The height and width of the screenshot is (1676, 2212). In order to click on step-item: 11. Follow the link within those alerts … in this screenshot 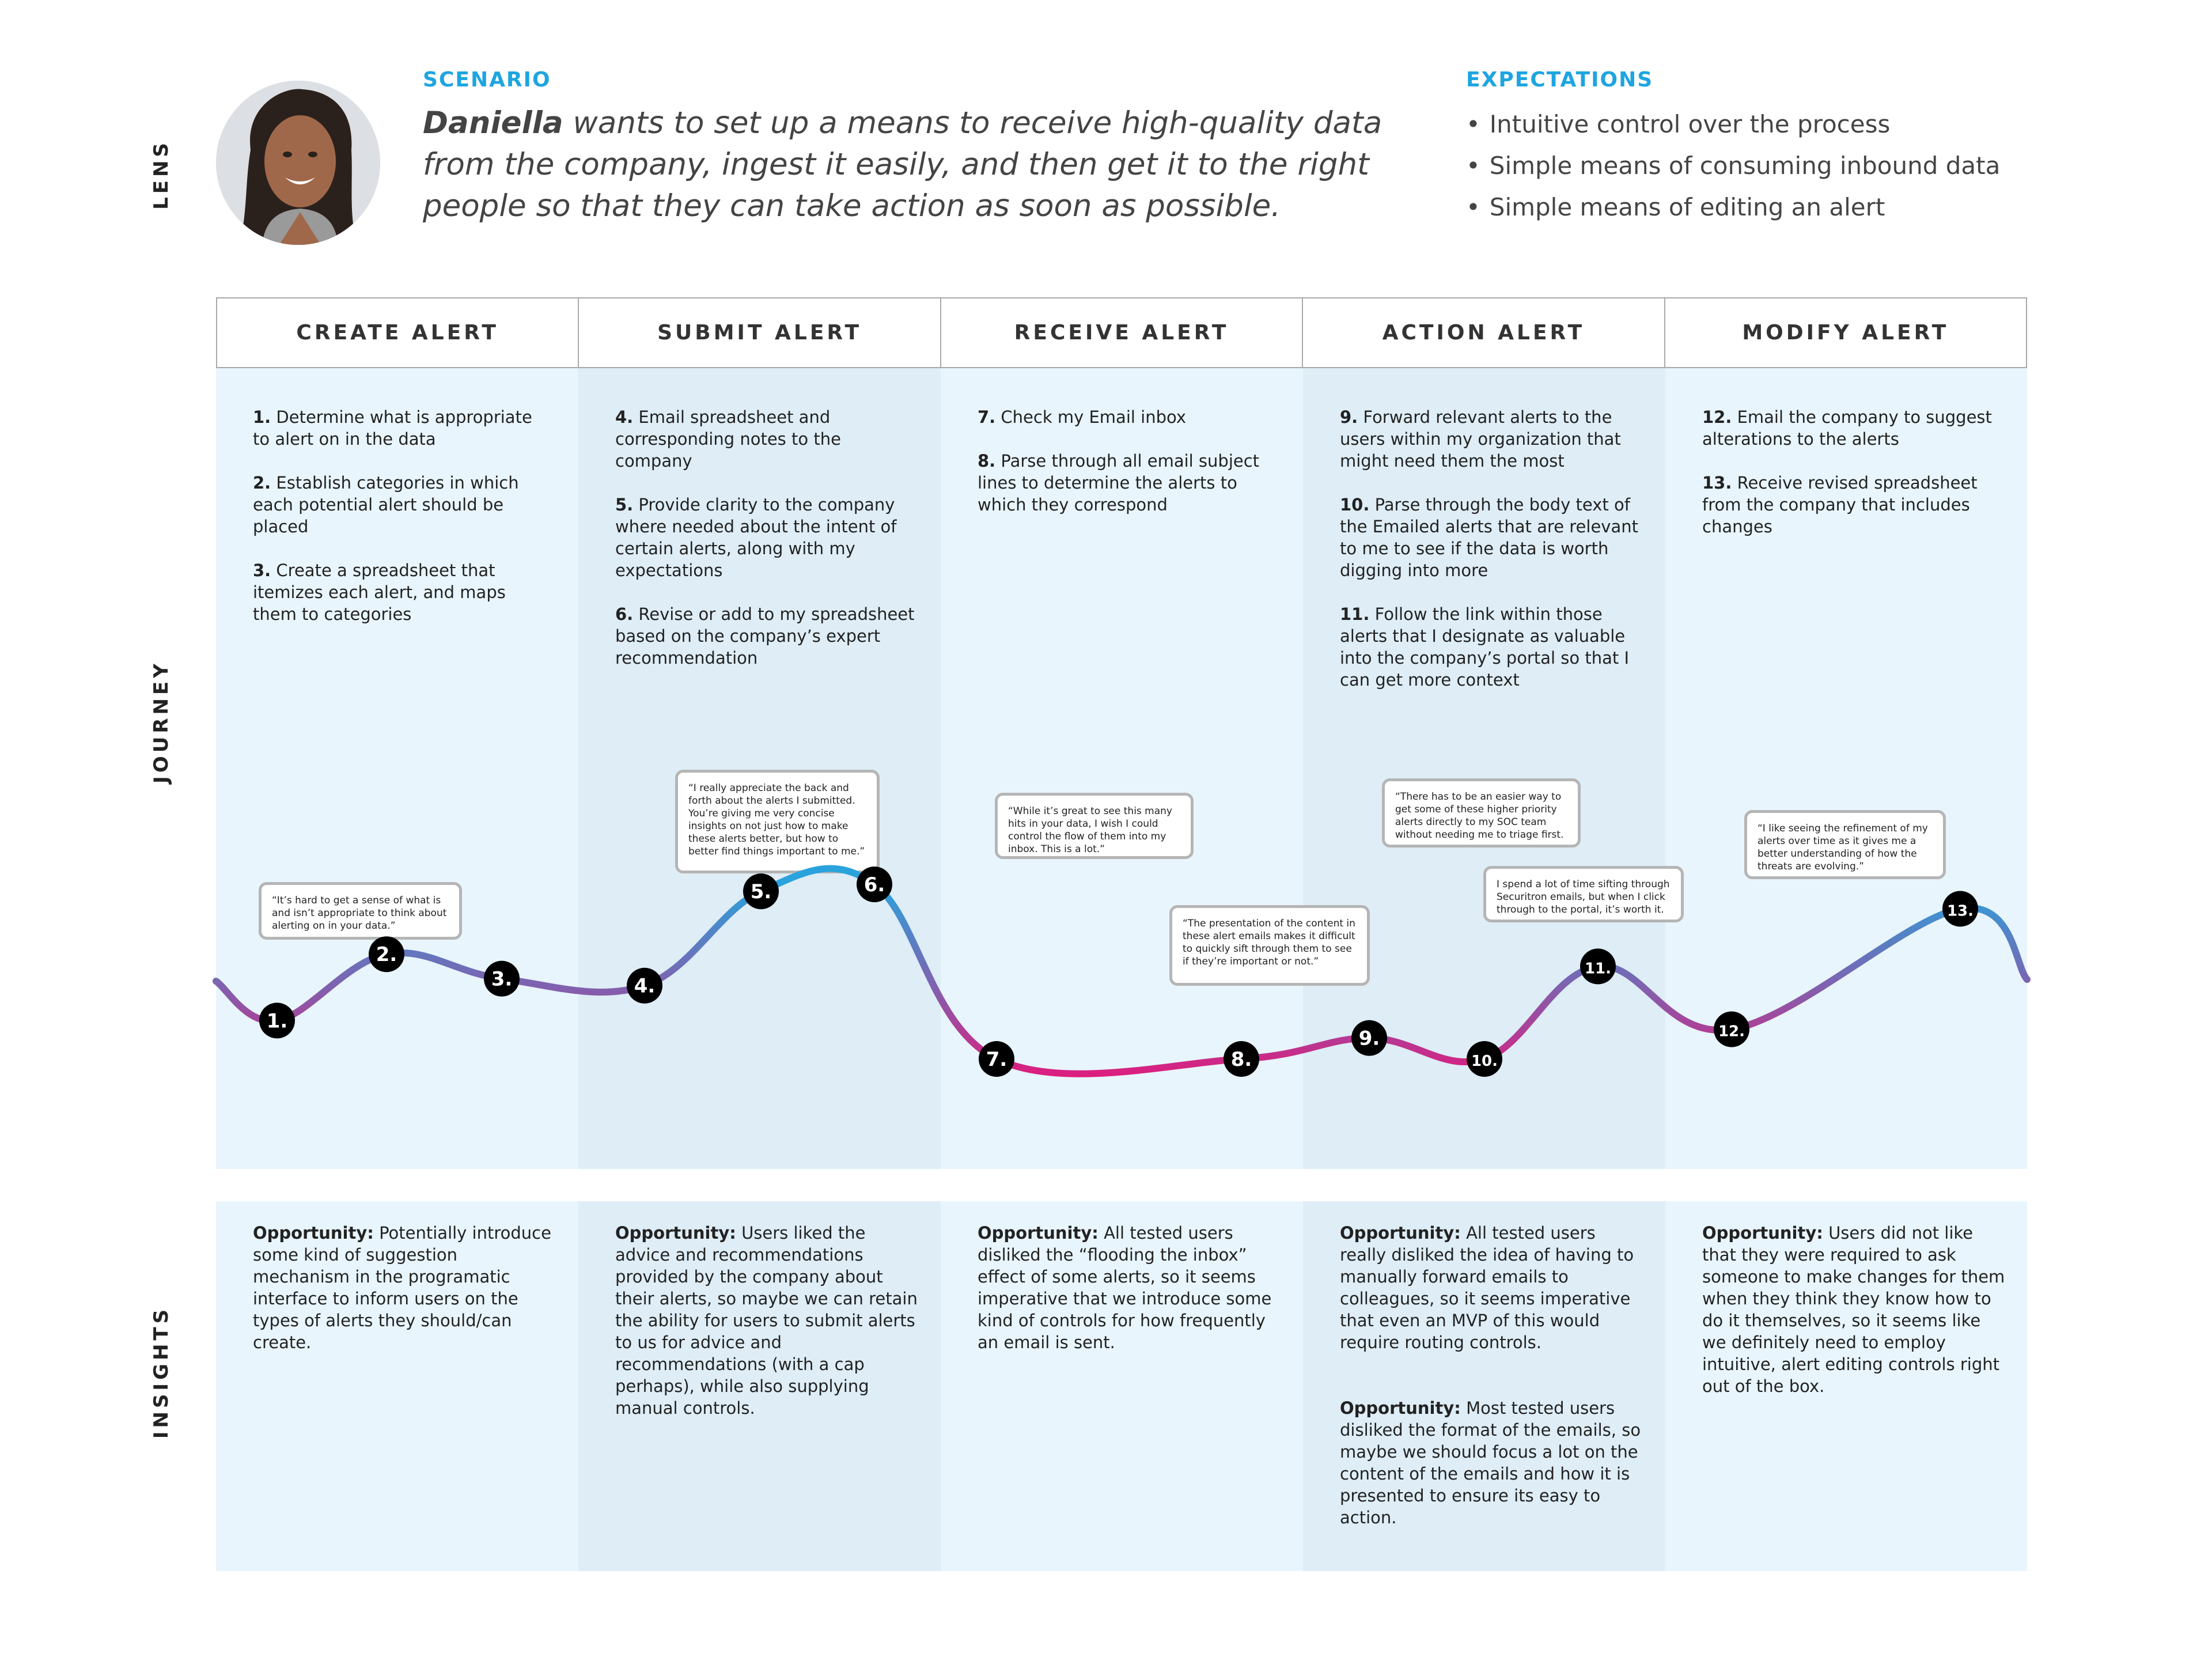, I will do `click(1485, 647)`.